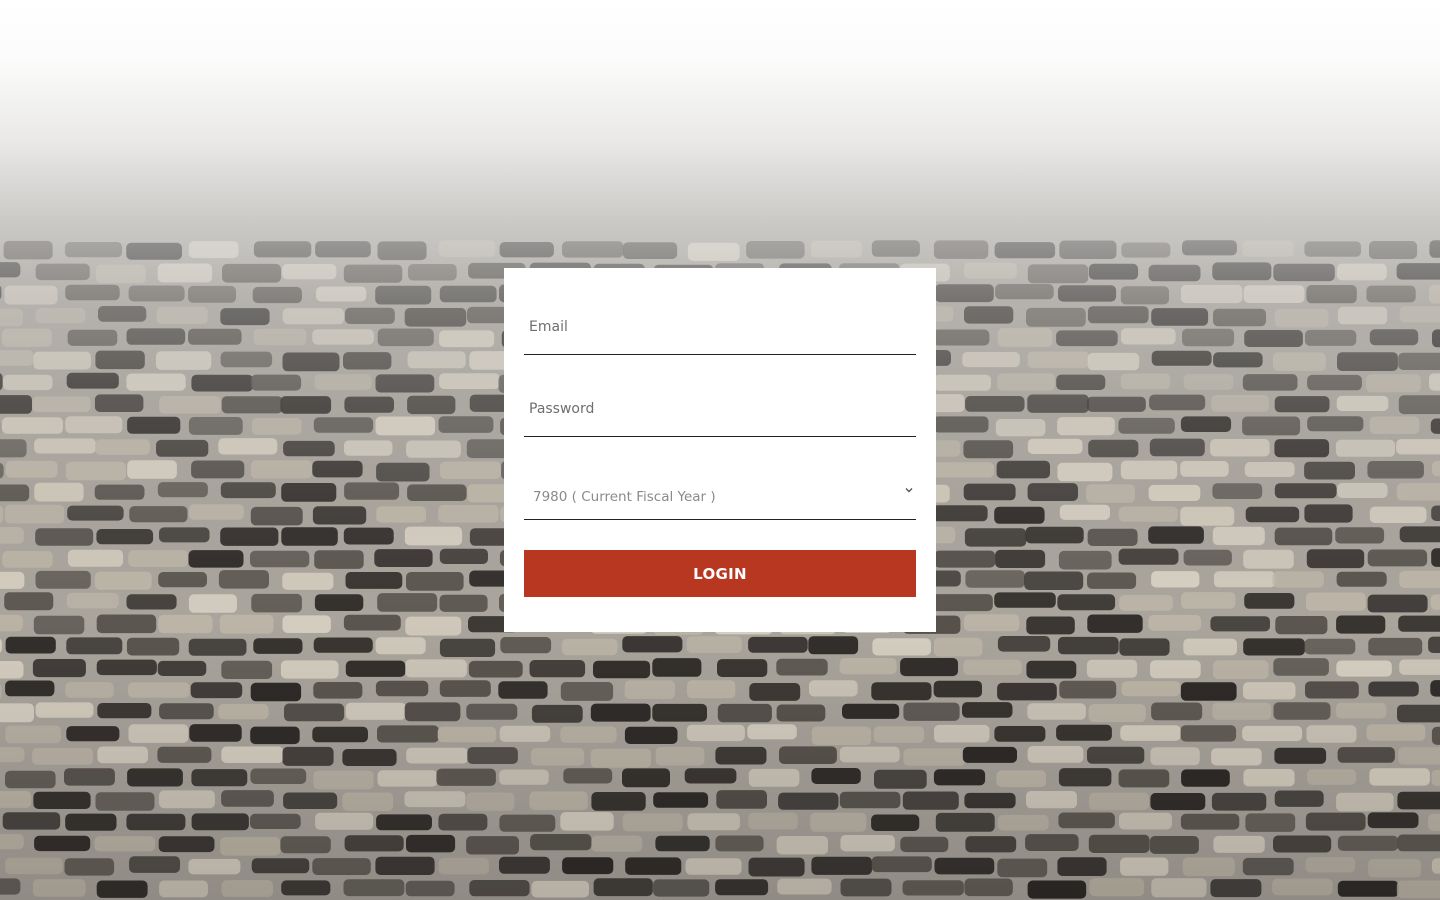 Image resolution: width=1440 pixels, height=900 pixels. What do you see at coordinates (720, 327) in the screenshot?
I see `email-field` at bounding box center [720, 327].